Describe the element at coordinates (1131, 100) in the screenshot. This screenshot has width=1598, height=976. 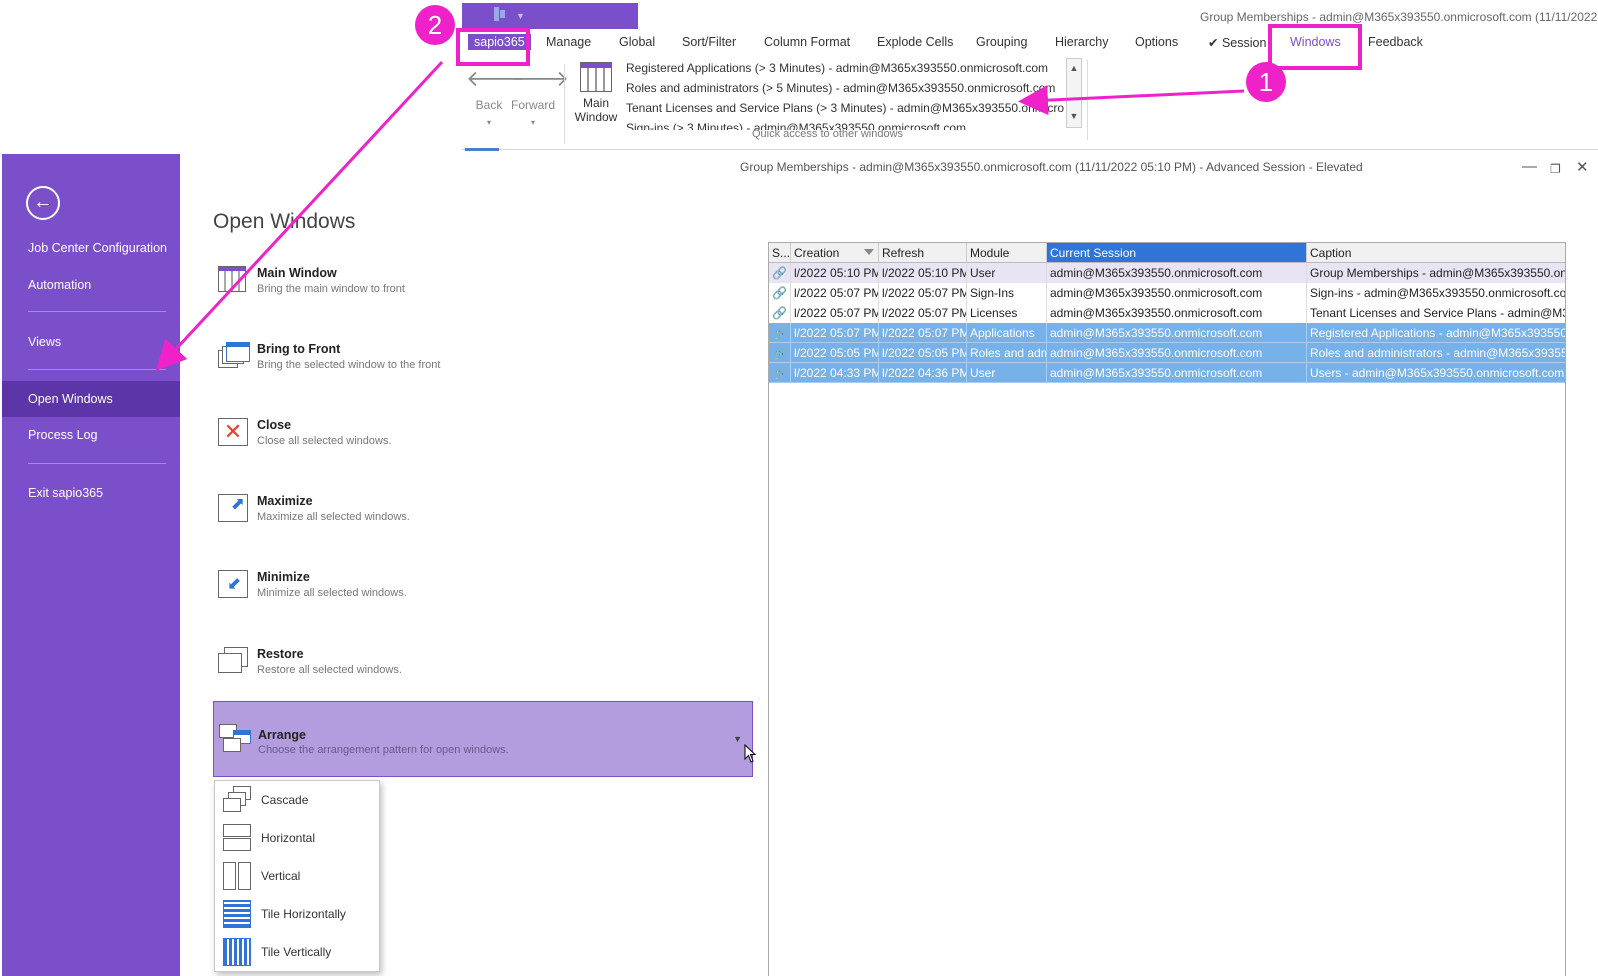
I see `arrow-to-quick-access` at that location.